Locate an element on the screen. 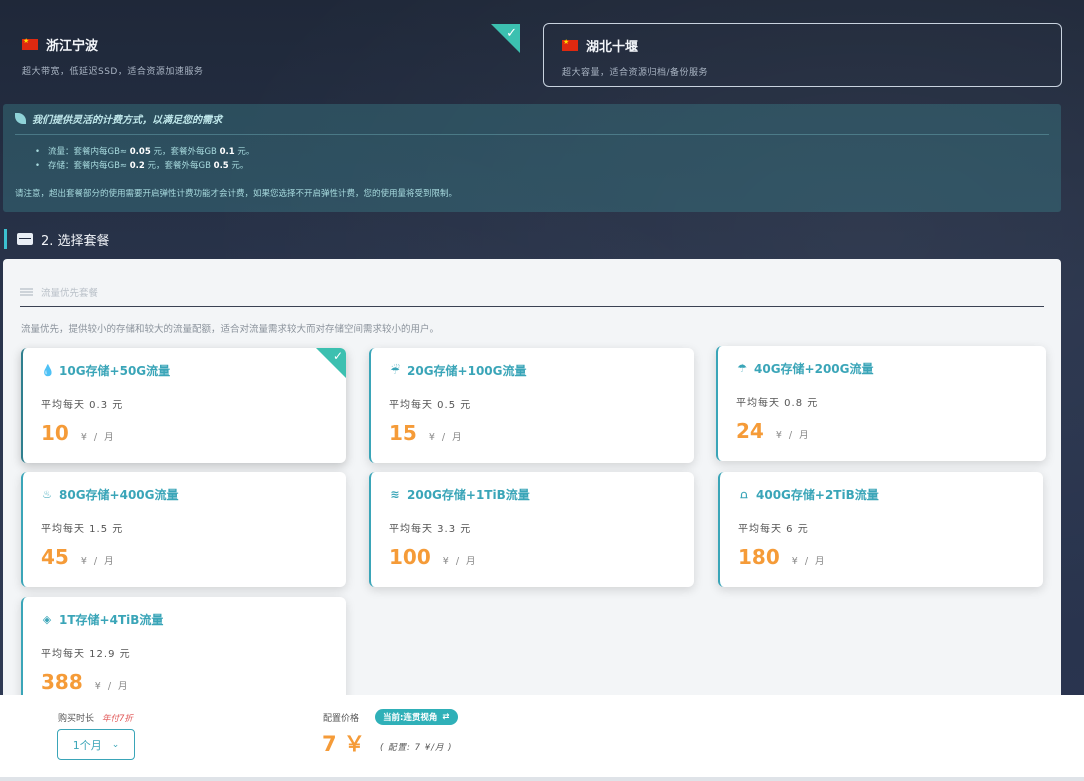 The width and height of the screenshot is (1084, 781). section-title: 2. 选择套餐 is located at coordinates (57, 239).